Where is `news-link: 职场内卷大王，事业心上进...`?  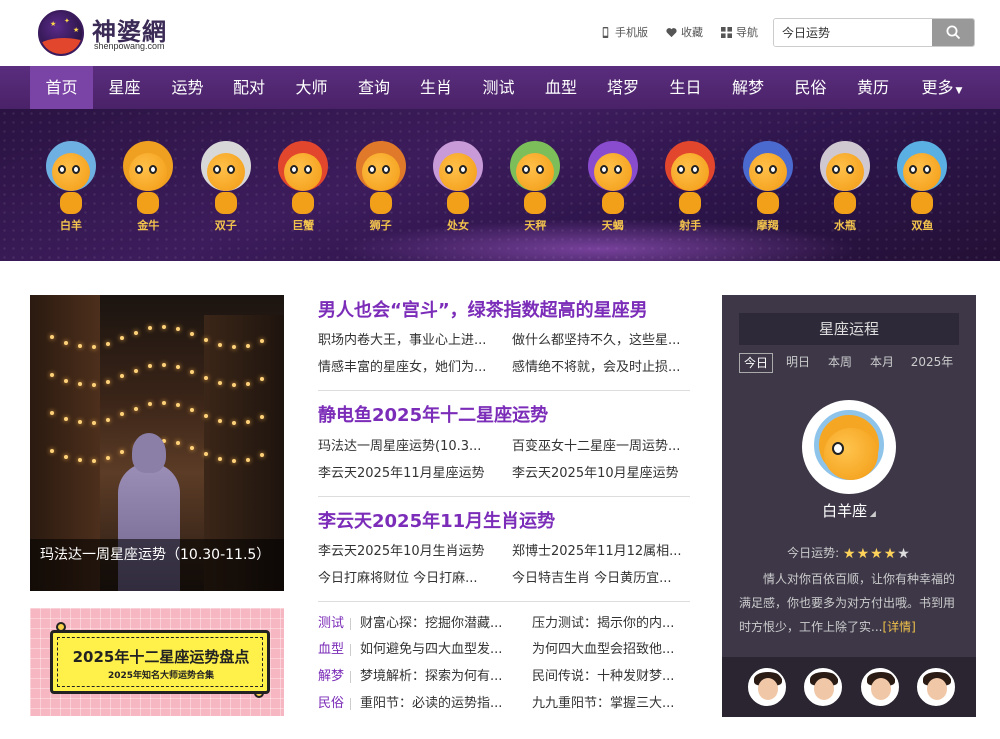
news-link: 职场内卷大王，事业心上进... is located at coordinates (406, 341).